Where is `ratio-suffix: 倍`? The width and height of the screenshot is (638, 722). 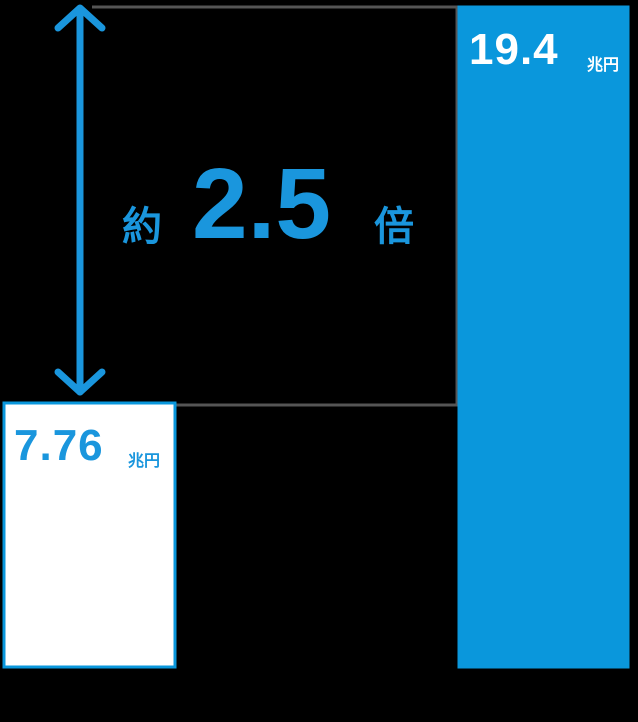 ratio-suffix: 倍 is located at coordinates (394, 227).